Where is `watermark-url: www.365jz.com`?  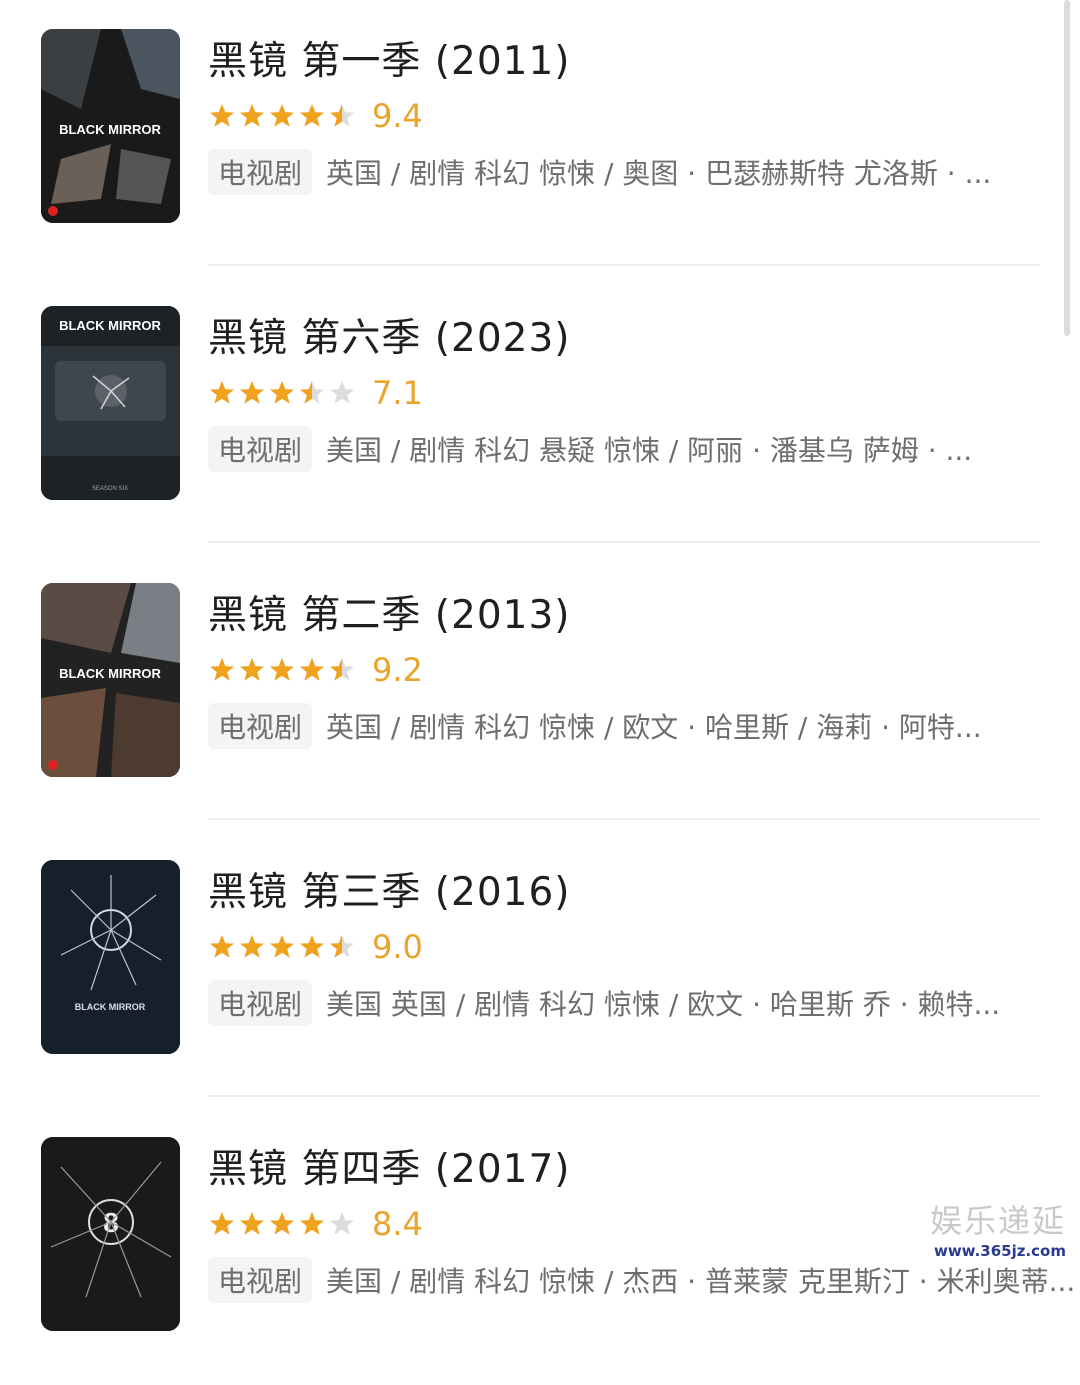
watermark-url: www.365jz.com is located at coordinates (999, 1251).